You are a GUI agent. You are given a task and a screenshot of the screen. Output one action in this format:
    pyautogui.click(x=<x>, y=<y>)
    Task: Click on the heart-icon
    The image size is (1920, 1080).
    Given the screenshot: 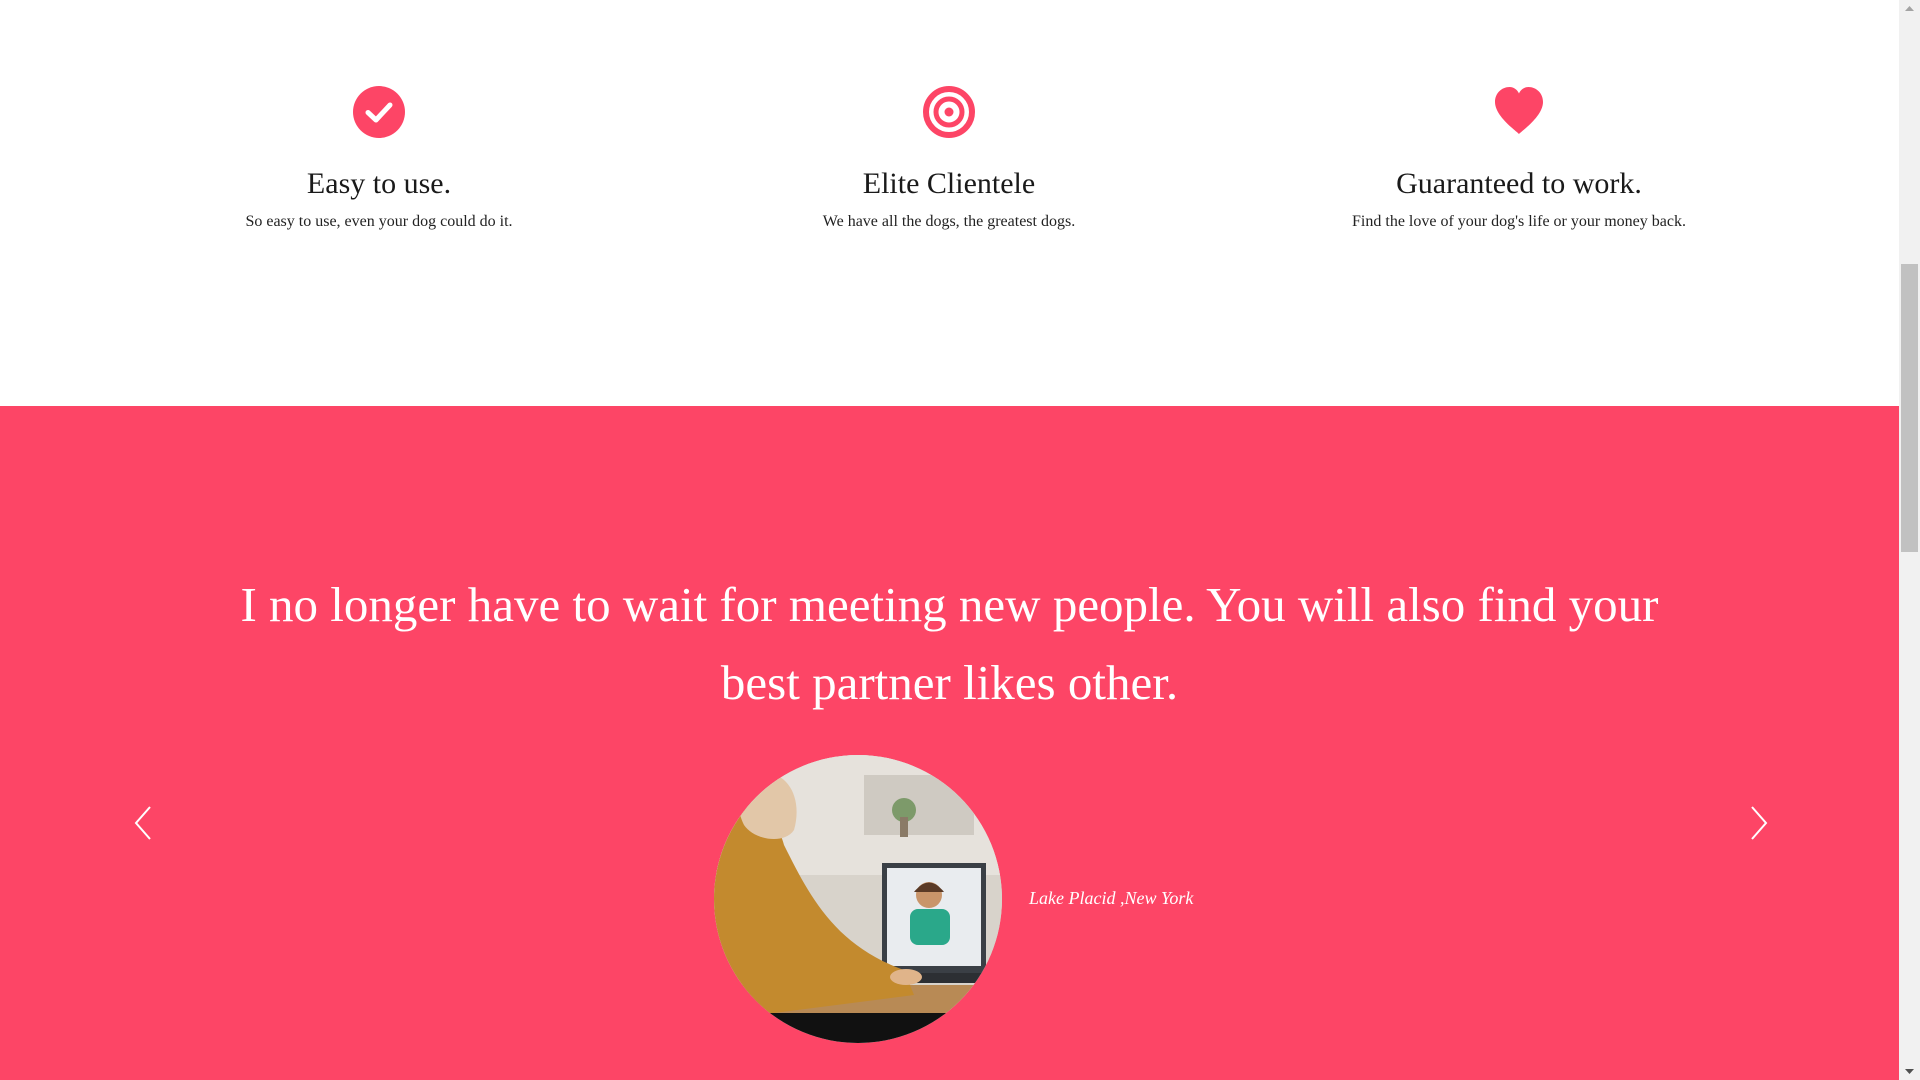 What is the action you would take?
    pyautogui.click(x=1519, y=110)
    